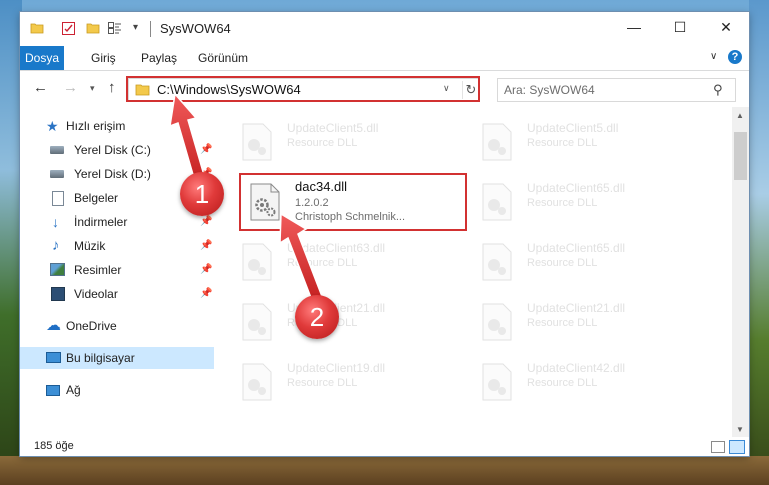  What do you see at coordinates (740, 429) in the screenshot?
I see `scroll-down-icon: ▼` at bounding box center [740, 429].